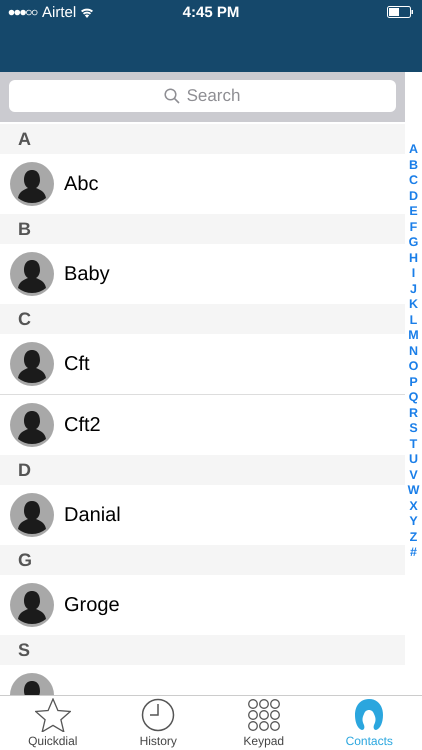 The width and height of the screenshot is (422, 750). What do you see at coordinates (202, 560) in the screenshot?
I see `section-header: G` at bounding box center [202, 560].